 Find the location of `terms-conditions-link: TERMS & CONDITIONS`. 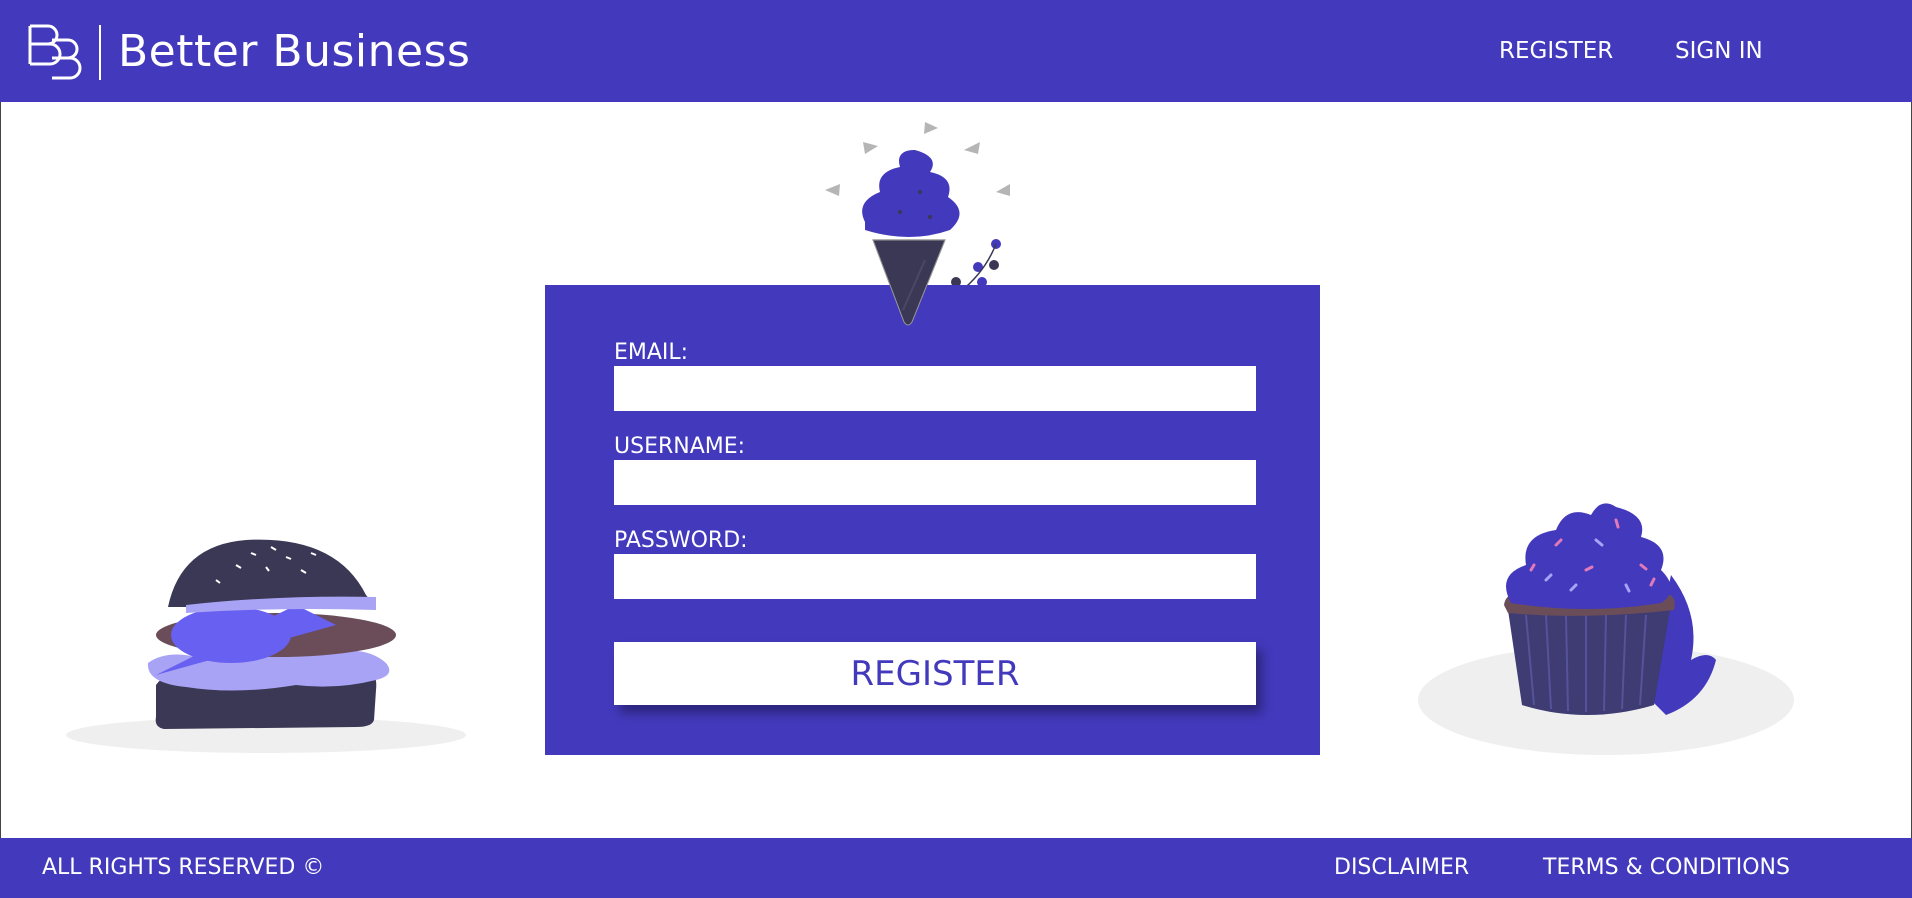

terms-conditions-link: TERMS & CONDITIONS is located at coordinates (1666, 868).